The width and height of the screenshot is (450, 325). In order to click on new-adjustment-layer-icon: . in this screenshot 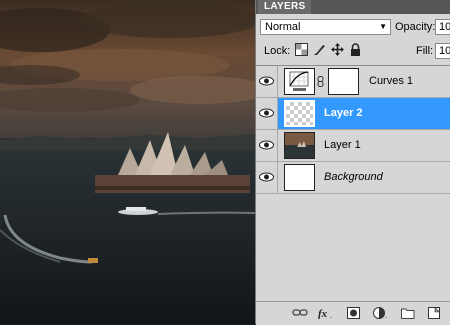, I will do `click(381, 313)`.